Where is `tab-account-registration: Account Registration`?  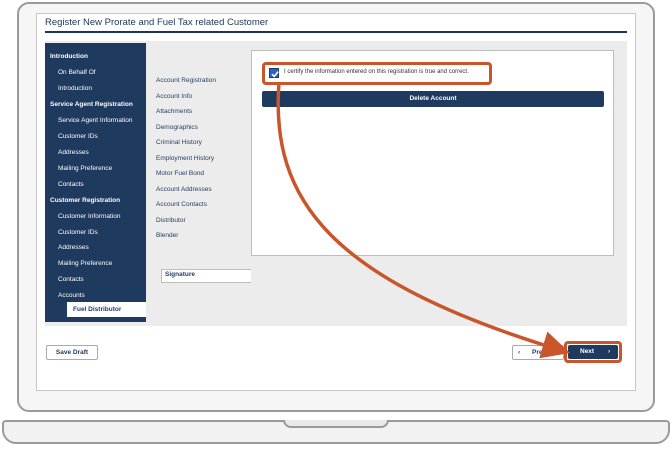
tab-account-registration: Account Registration is located at coordinates (186, 81).